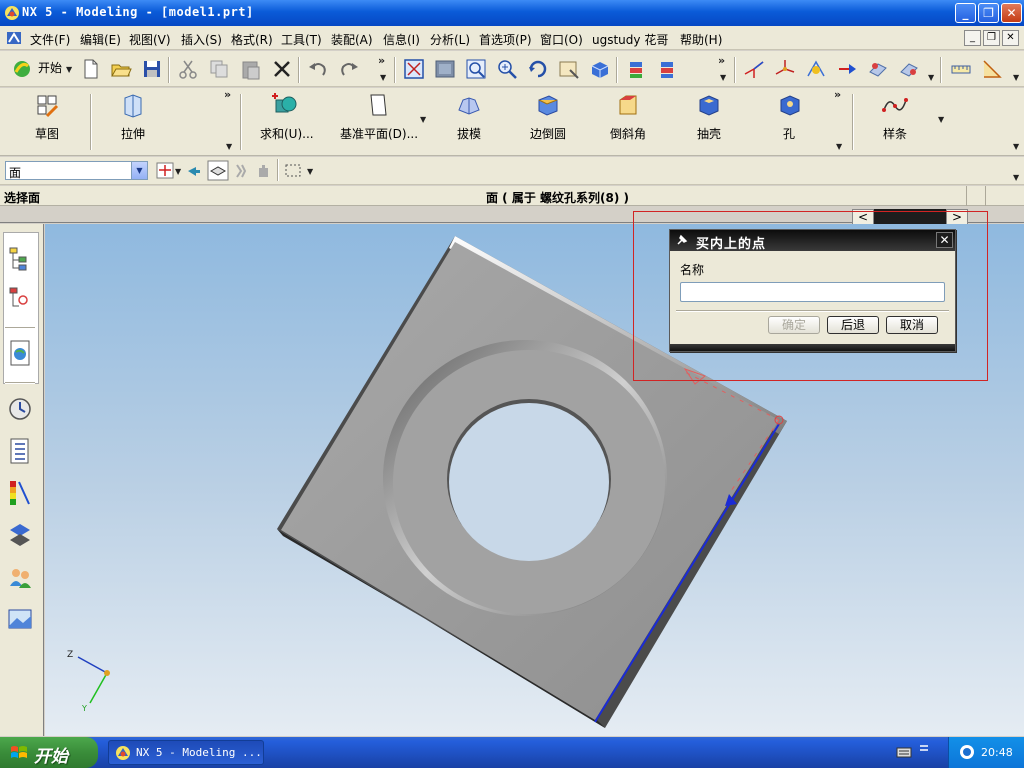  I want to click on copy-icon, so click(219, 69).